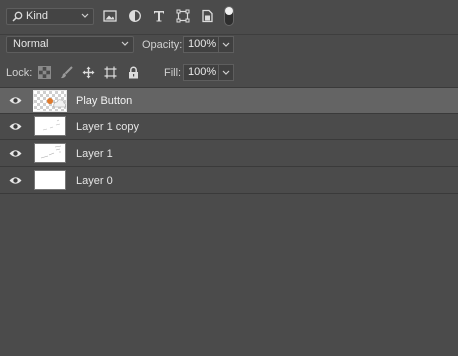  What do you see at coordinates (159, 16) in the screenshot?
I see `type-filter-icon` at bounding box center [159, 16].